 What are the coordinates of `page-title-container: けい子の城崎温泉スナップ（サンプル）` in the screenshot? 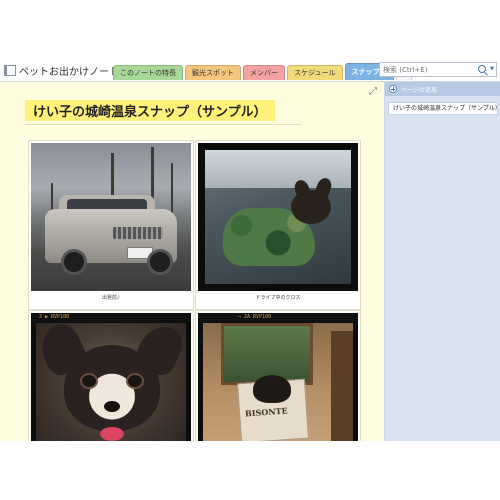 It's located at (150, 110).